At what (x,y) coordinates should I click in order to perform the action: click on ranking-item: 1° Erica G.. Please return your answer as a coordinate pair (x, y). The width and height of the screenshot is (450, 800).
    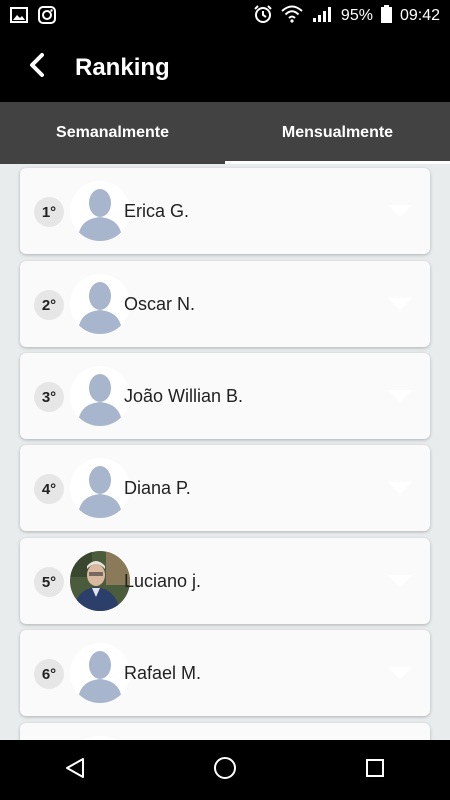
    Looking at the image, I should click on (225, 211).